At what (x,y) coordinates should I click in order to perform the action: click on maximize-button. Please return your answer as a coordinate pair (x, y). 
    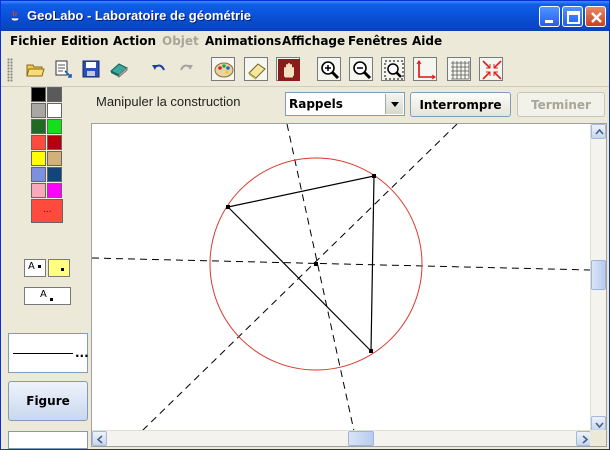
    Looking at the image, I should click on (572, 16).